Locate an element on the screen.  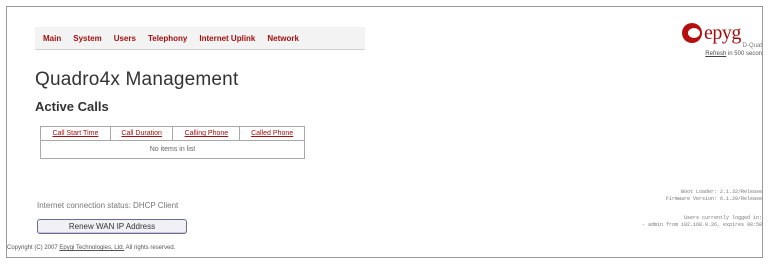
menu-item-main: Main is located at coordinates (52, 38).